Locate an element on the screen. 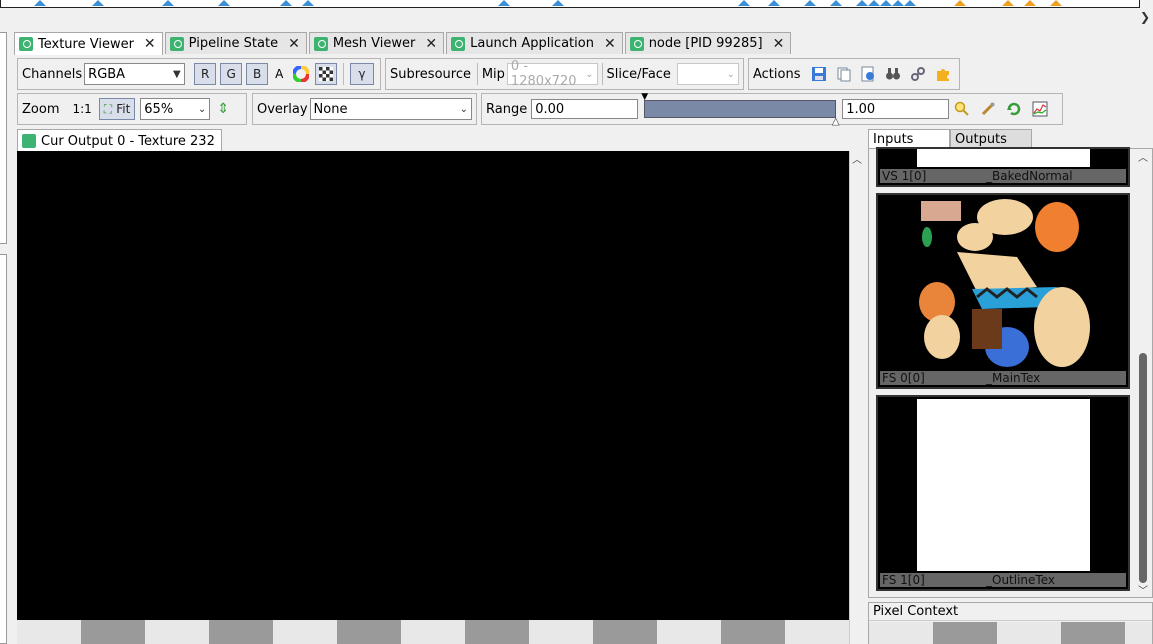 Image resolution: width=1153 pixels, height=644 pixels. range-group: Range 0.00 ▼ ▲ 1.00 is located at coordinates (772, 109).